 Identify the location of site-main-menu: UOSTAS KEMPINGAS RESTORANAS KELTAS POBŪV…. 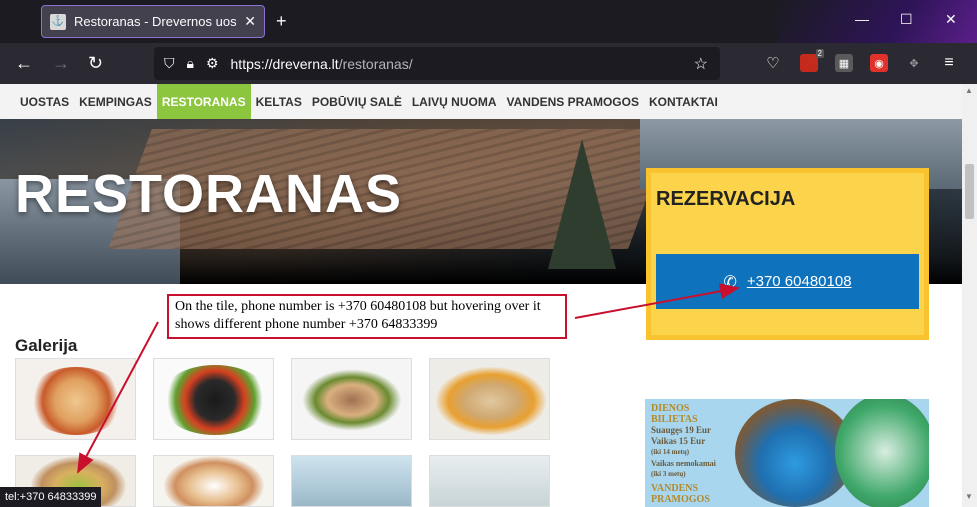
(481, 101).